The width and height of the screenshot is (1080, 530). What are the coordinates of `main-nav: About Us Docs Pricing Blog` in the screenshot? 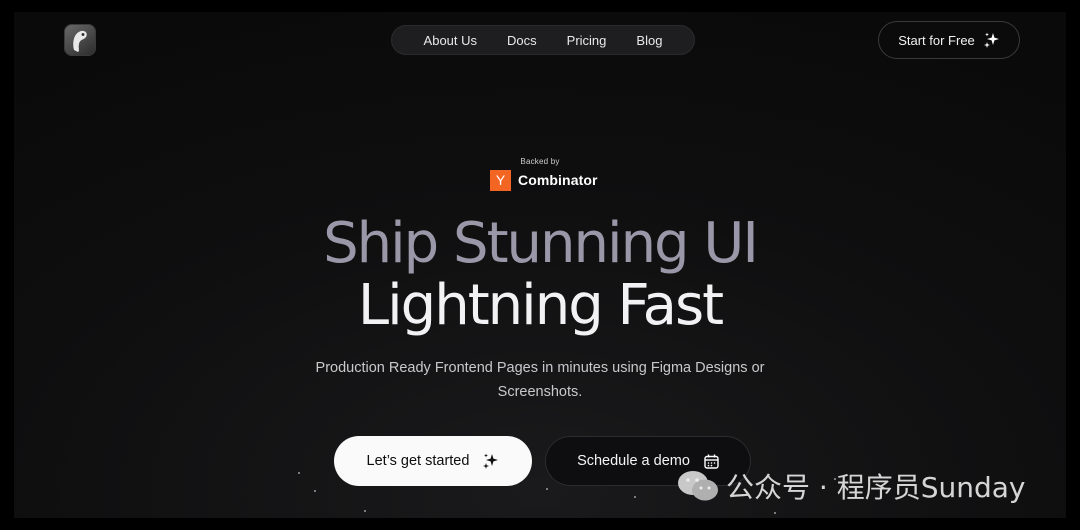 It's located at (543, 40).